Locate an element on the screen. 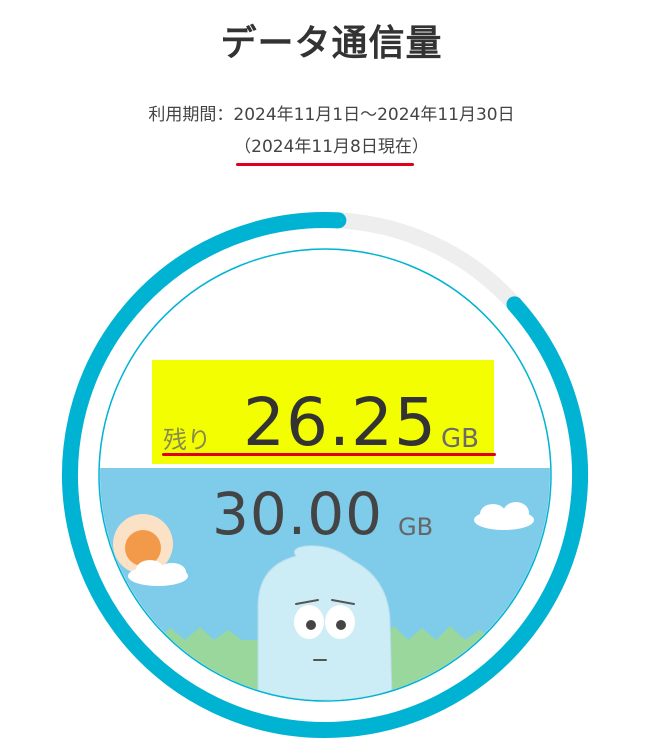 This screenshot has height=742, width=663. total-unit: GB is located at coordinates (416, 527).